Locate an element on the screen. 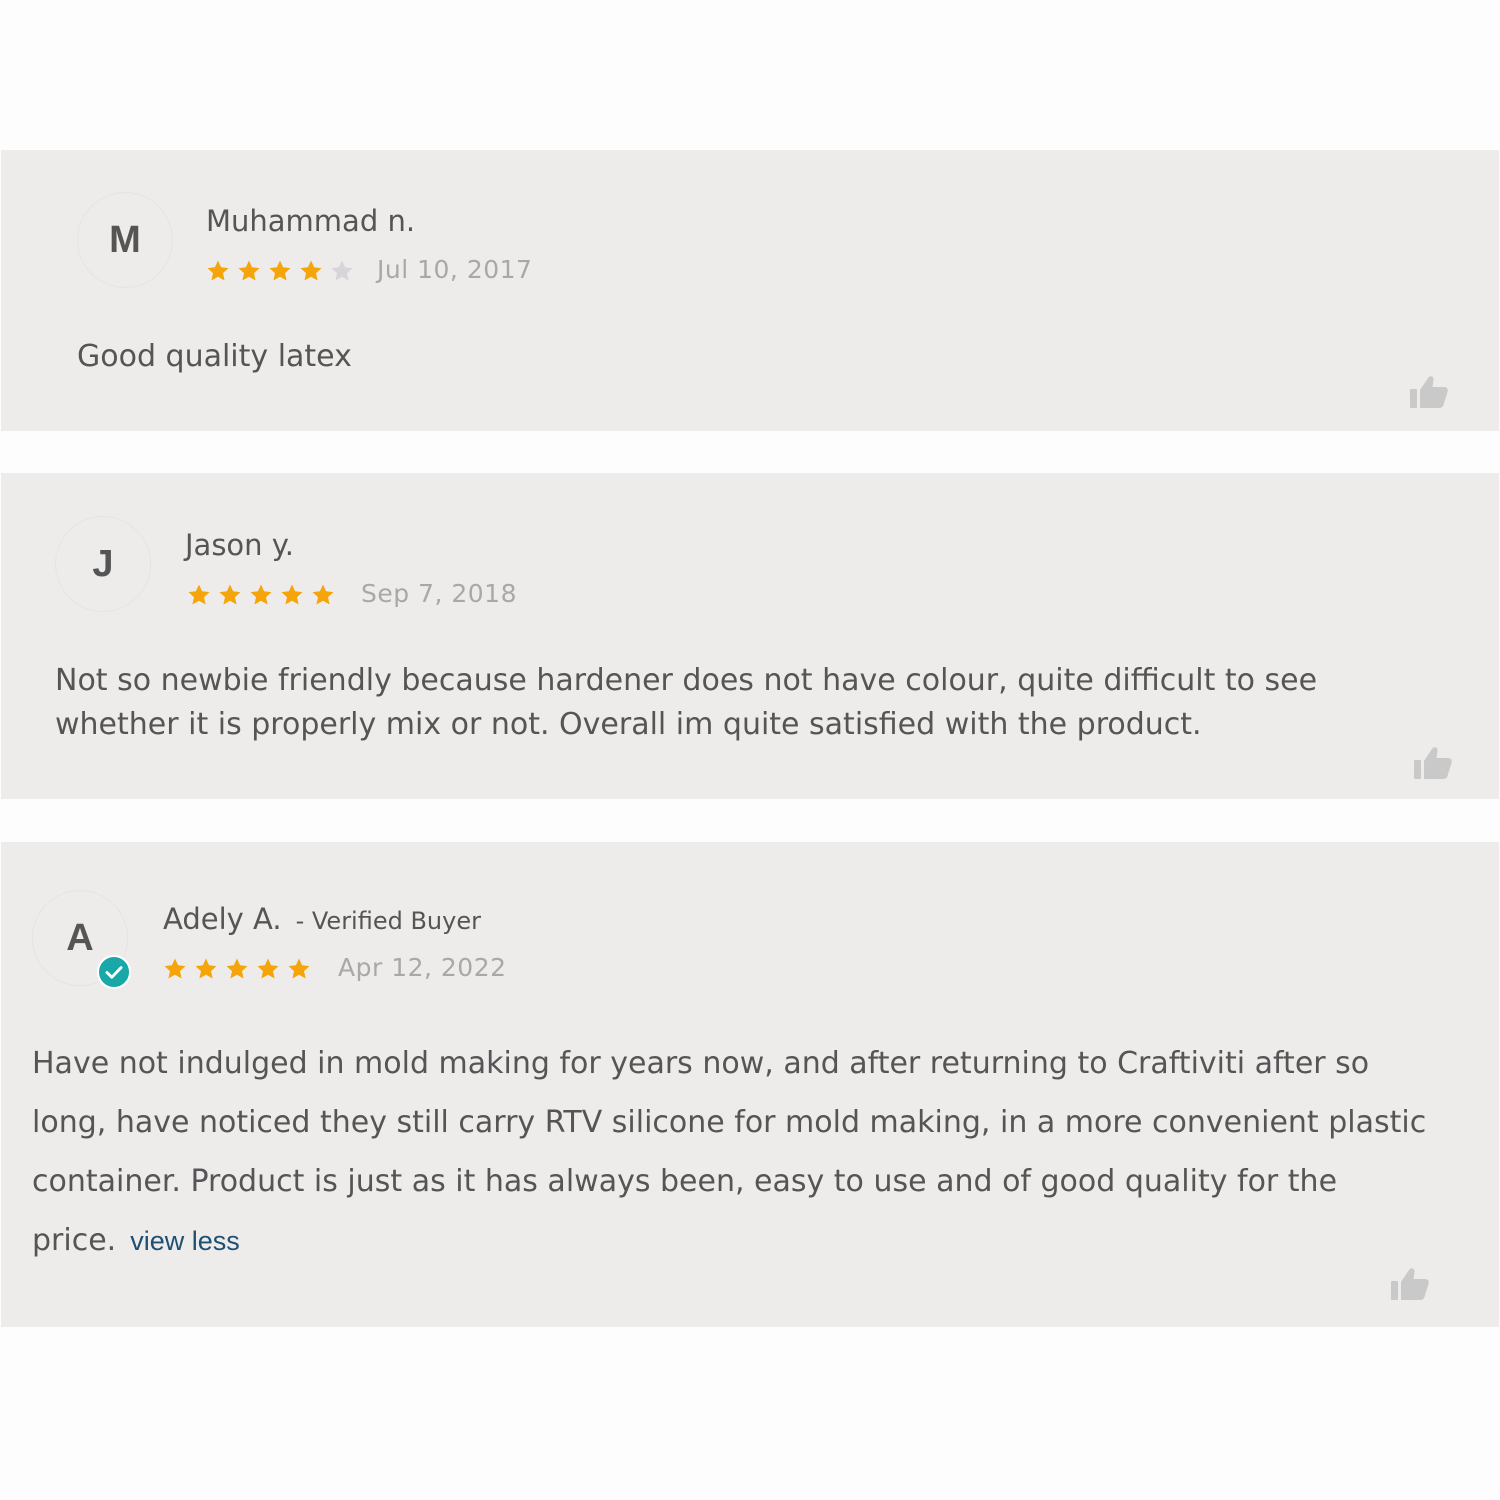 This screenshot has width=1500, height=1500. reviewer-name: Adely A. - Verified Buyer is located at coordinates (322, 919).